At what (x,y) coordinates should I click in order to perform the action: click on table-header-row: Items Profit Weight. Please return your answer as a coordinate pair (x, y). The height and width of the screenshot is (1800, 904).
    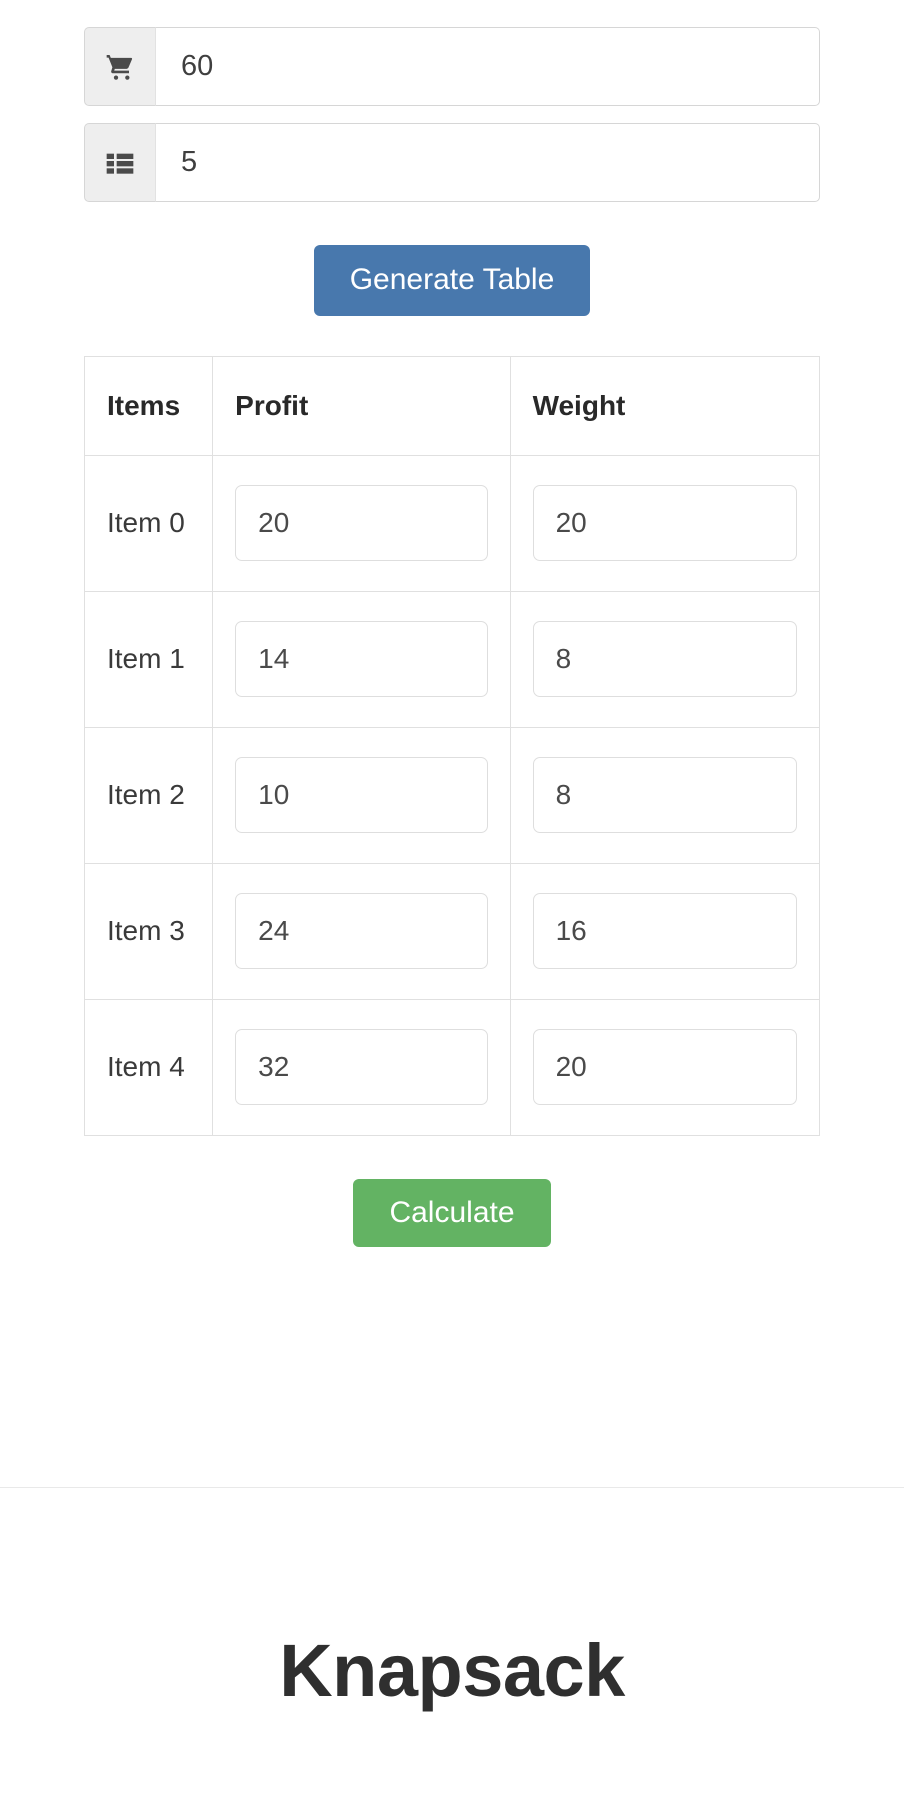
    Looking at the image, I should click on (452, 405).